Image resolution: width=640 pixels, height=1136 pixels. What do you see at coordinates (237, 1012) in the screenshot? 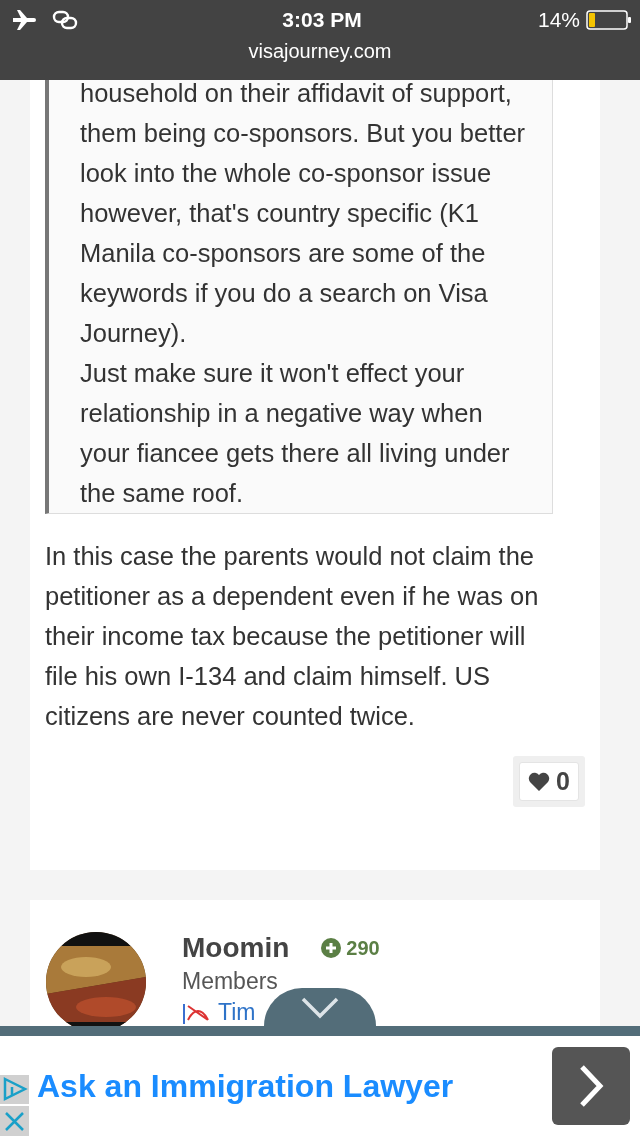
I see `location-link: Tim` at bounding box center [237, 1012].